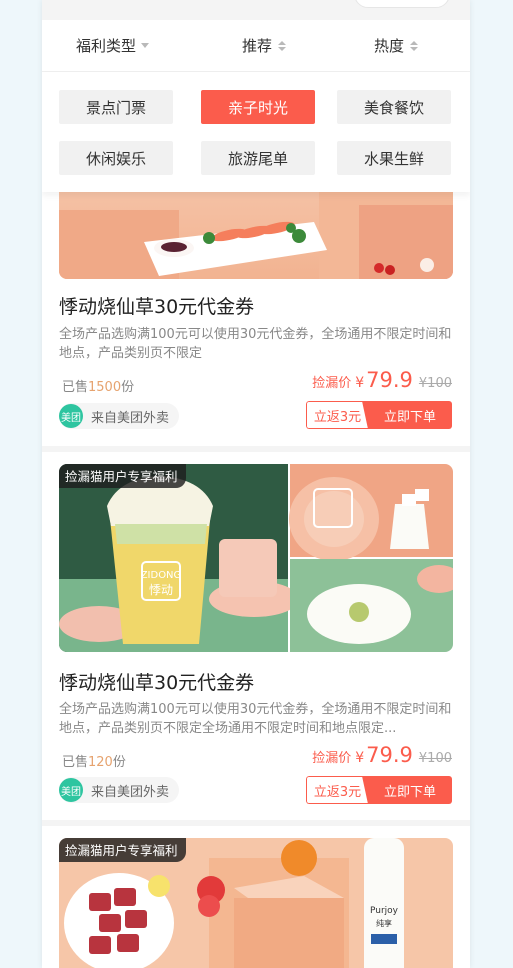  Describe the element at coordinates (116, 158) in the screenshot. I see `category-leisure: 休闲娱乐` at that location.